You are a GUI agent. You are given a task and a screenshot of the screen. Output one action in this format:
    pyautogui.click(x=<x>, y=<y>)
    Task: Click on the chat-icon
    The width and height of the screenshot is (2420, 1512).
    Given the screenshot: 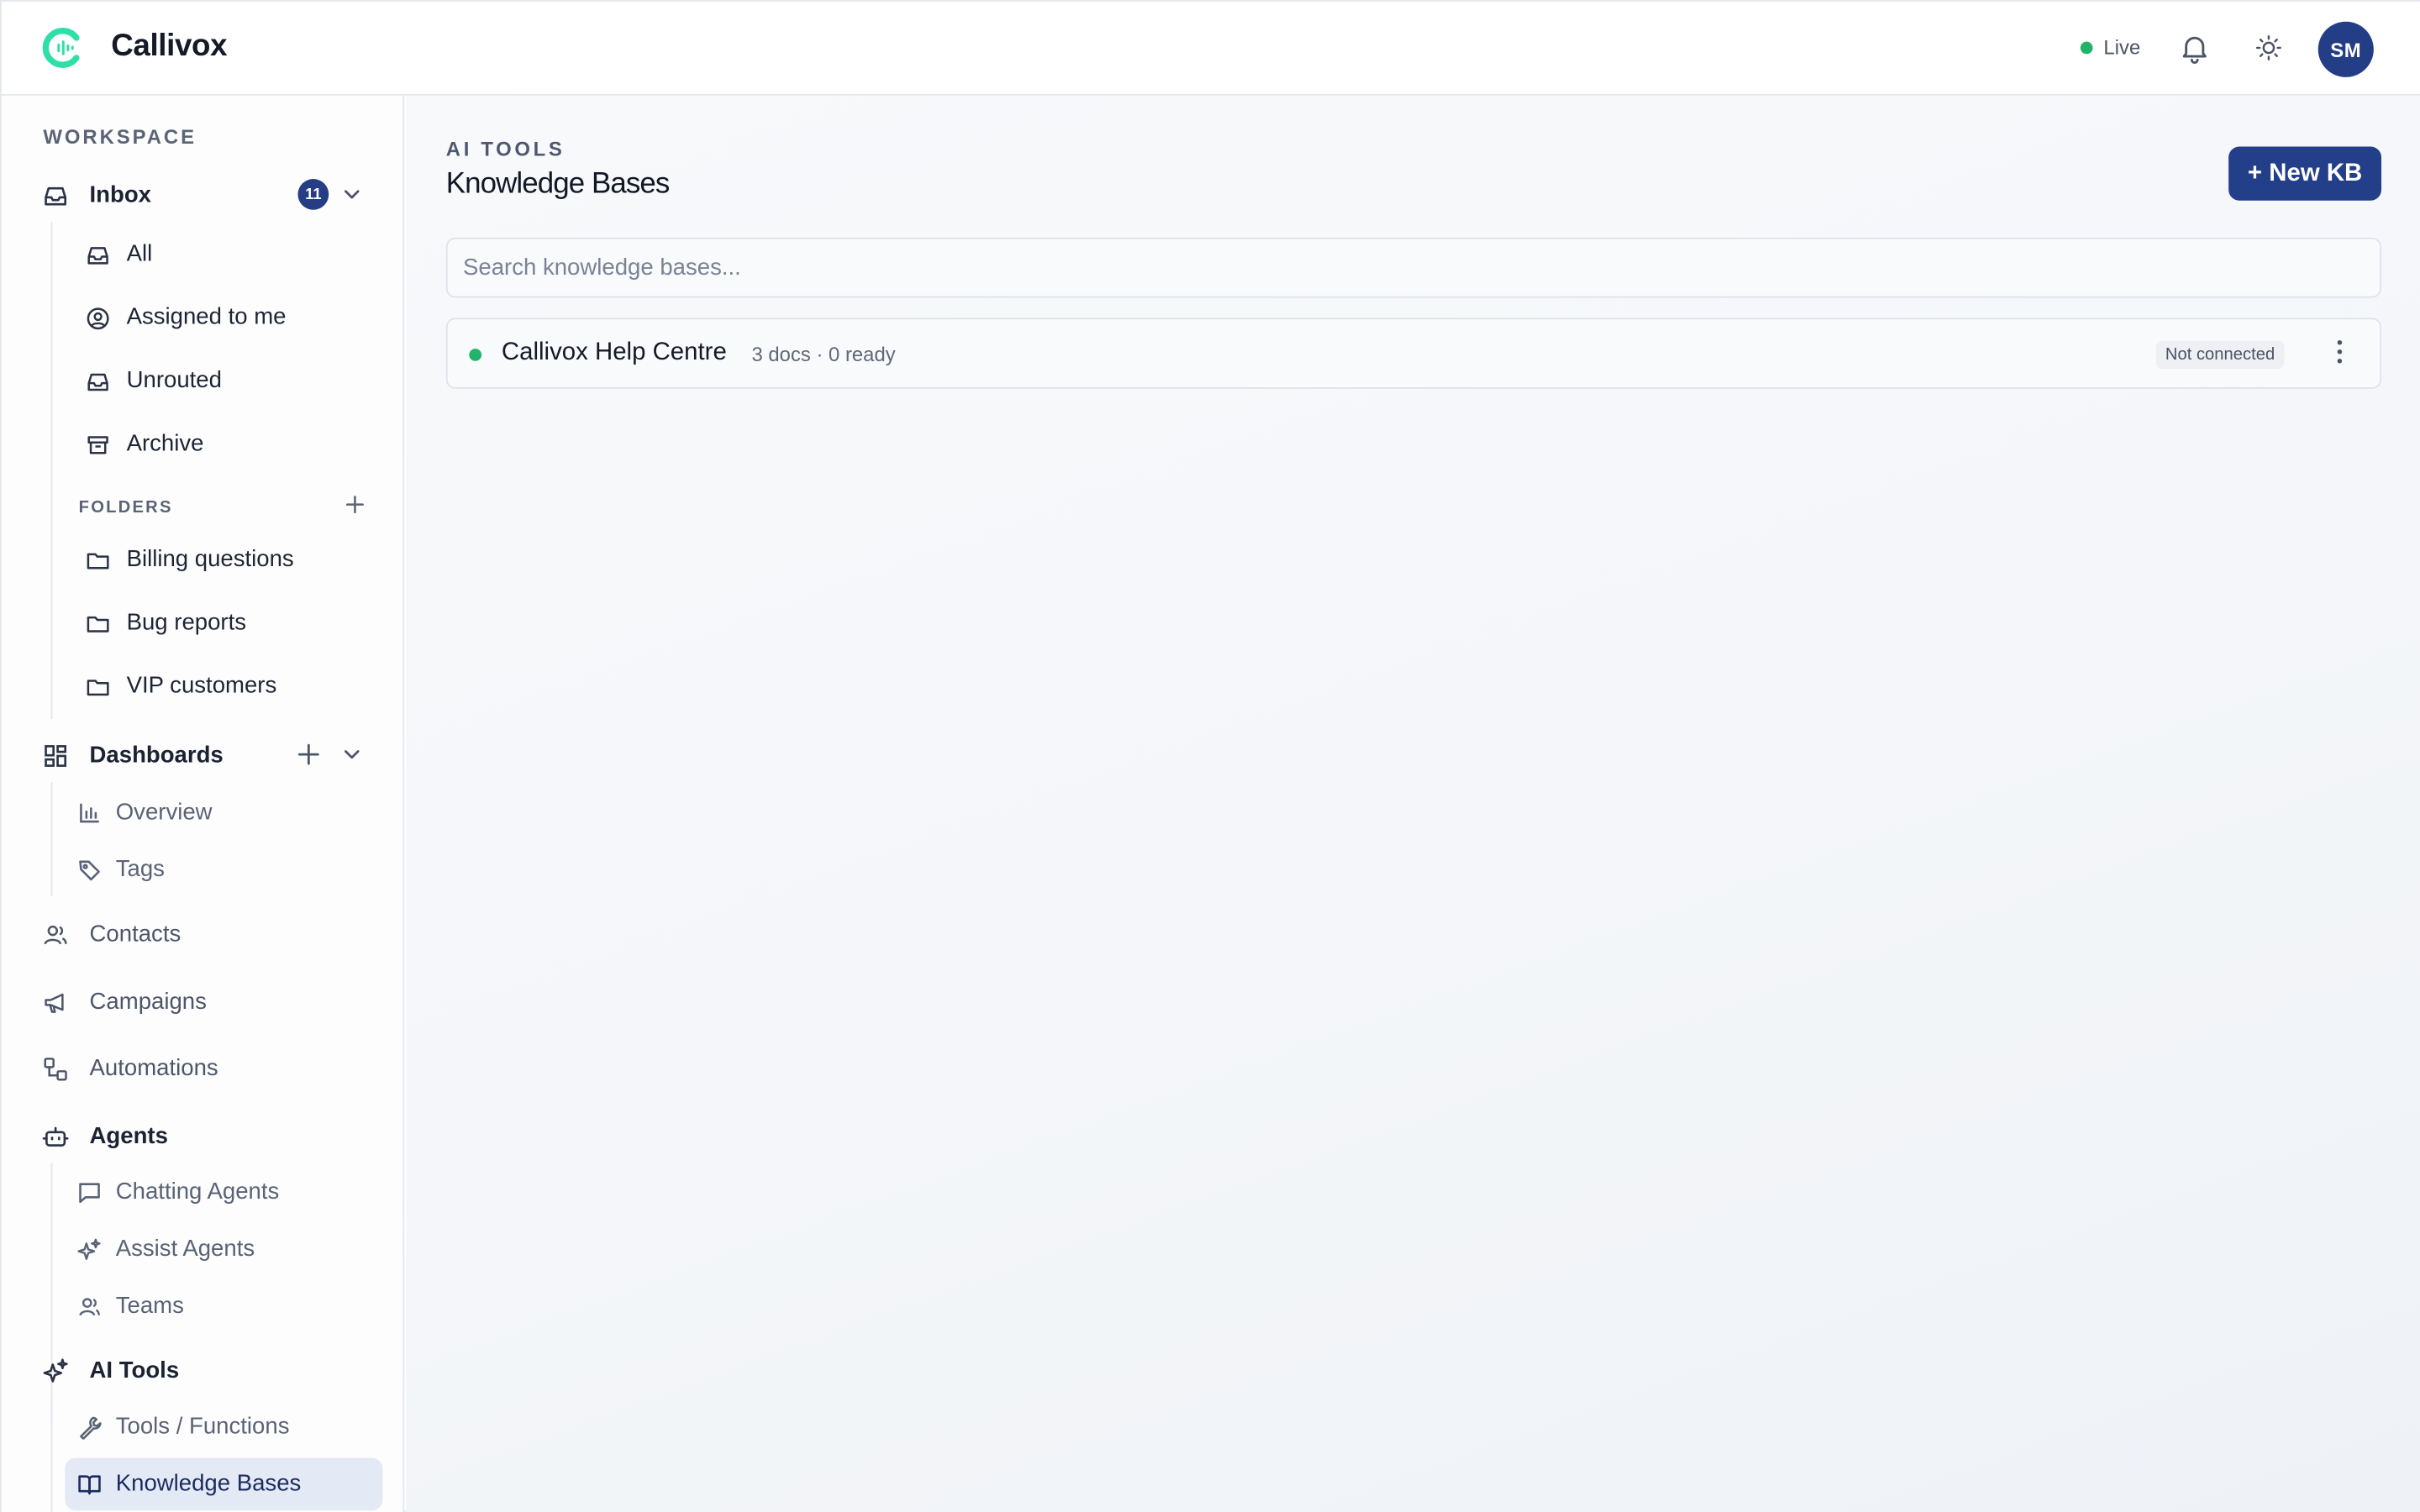 What is the action you would take?
    pyautogui.click(x=90, y=1193)
    